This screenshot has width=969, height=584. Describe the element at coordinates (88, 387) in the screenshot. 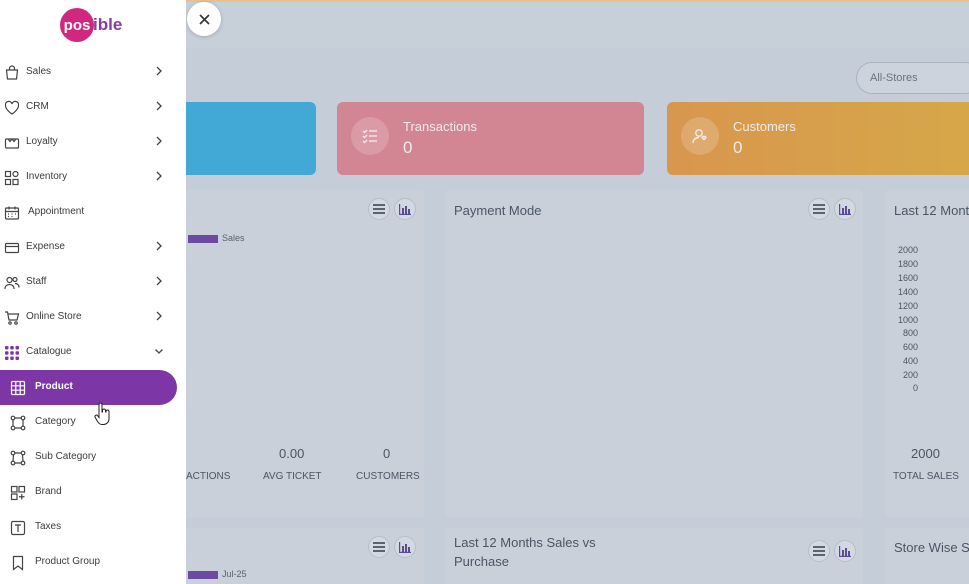

I see `sidebar-subitem-product: Product` at that location.